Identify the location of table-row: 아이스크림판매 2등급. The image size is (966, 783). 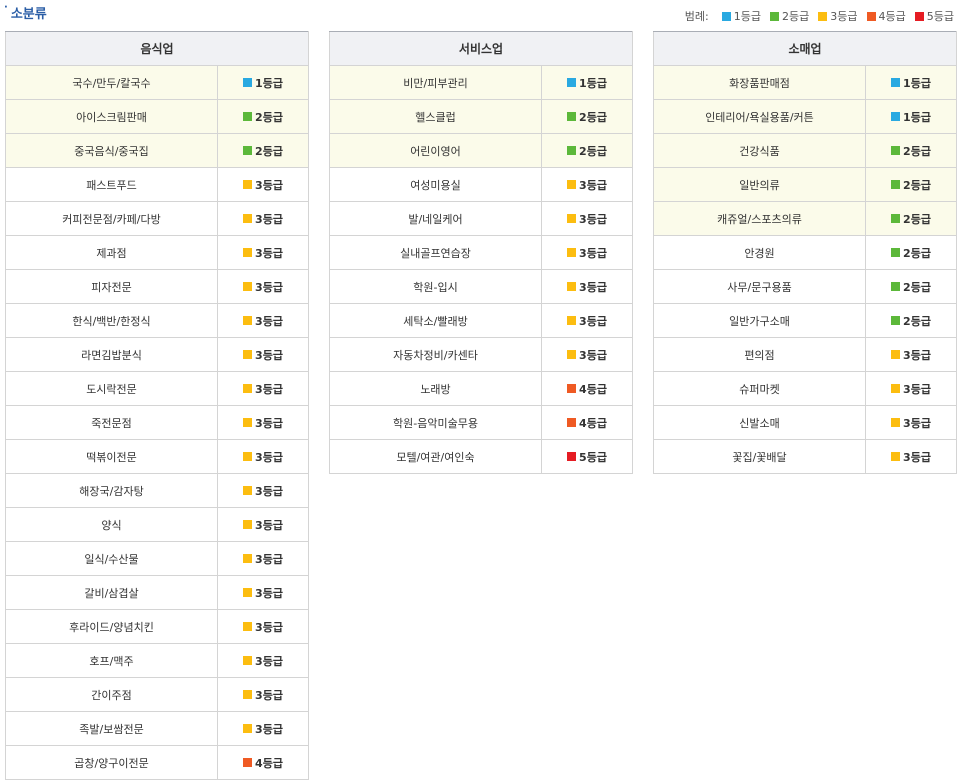
(157, 116).